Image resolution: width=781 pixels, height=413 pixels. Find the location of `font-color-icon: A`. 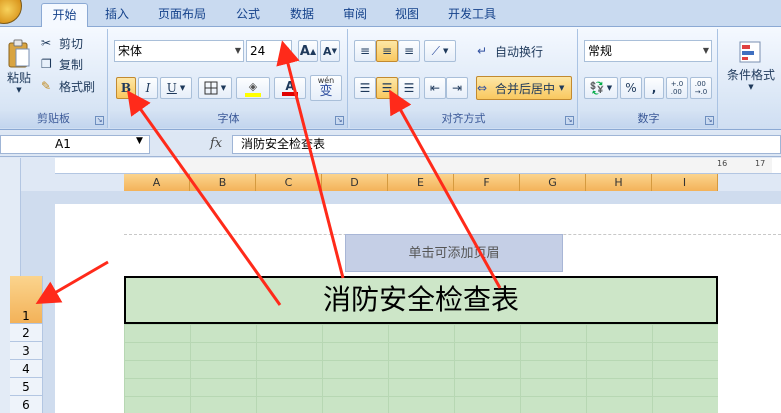

font-color-icon: A is located at coordinates (290, 86).